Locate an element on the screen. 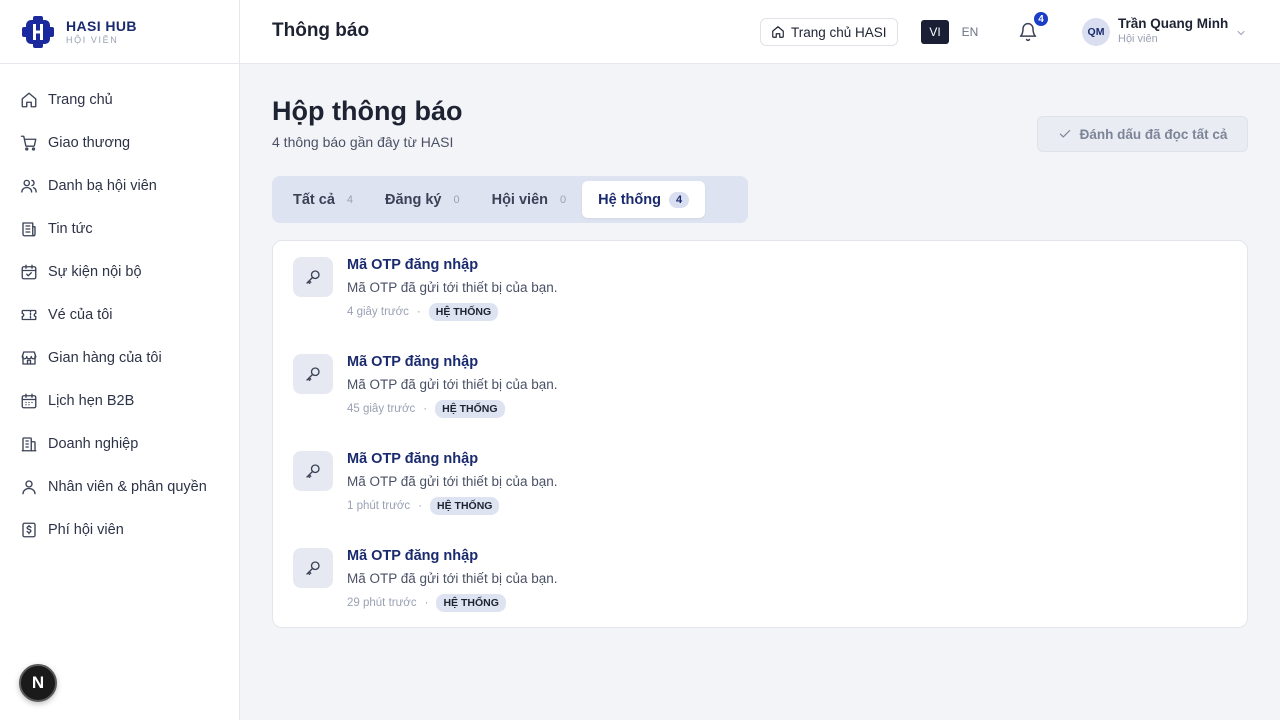 The width and height of the screenshot is (1280, 720). newspaper-icon is located at coordinates (29, 228).